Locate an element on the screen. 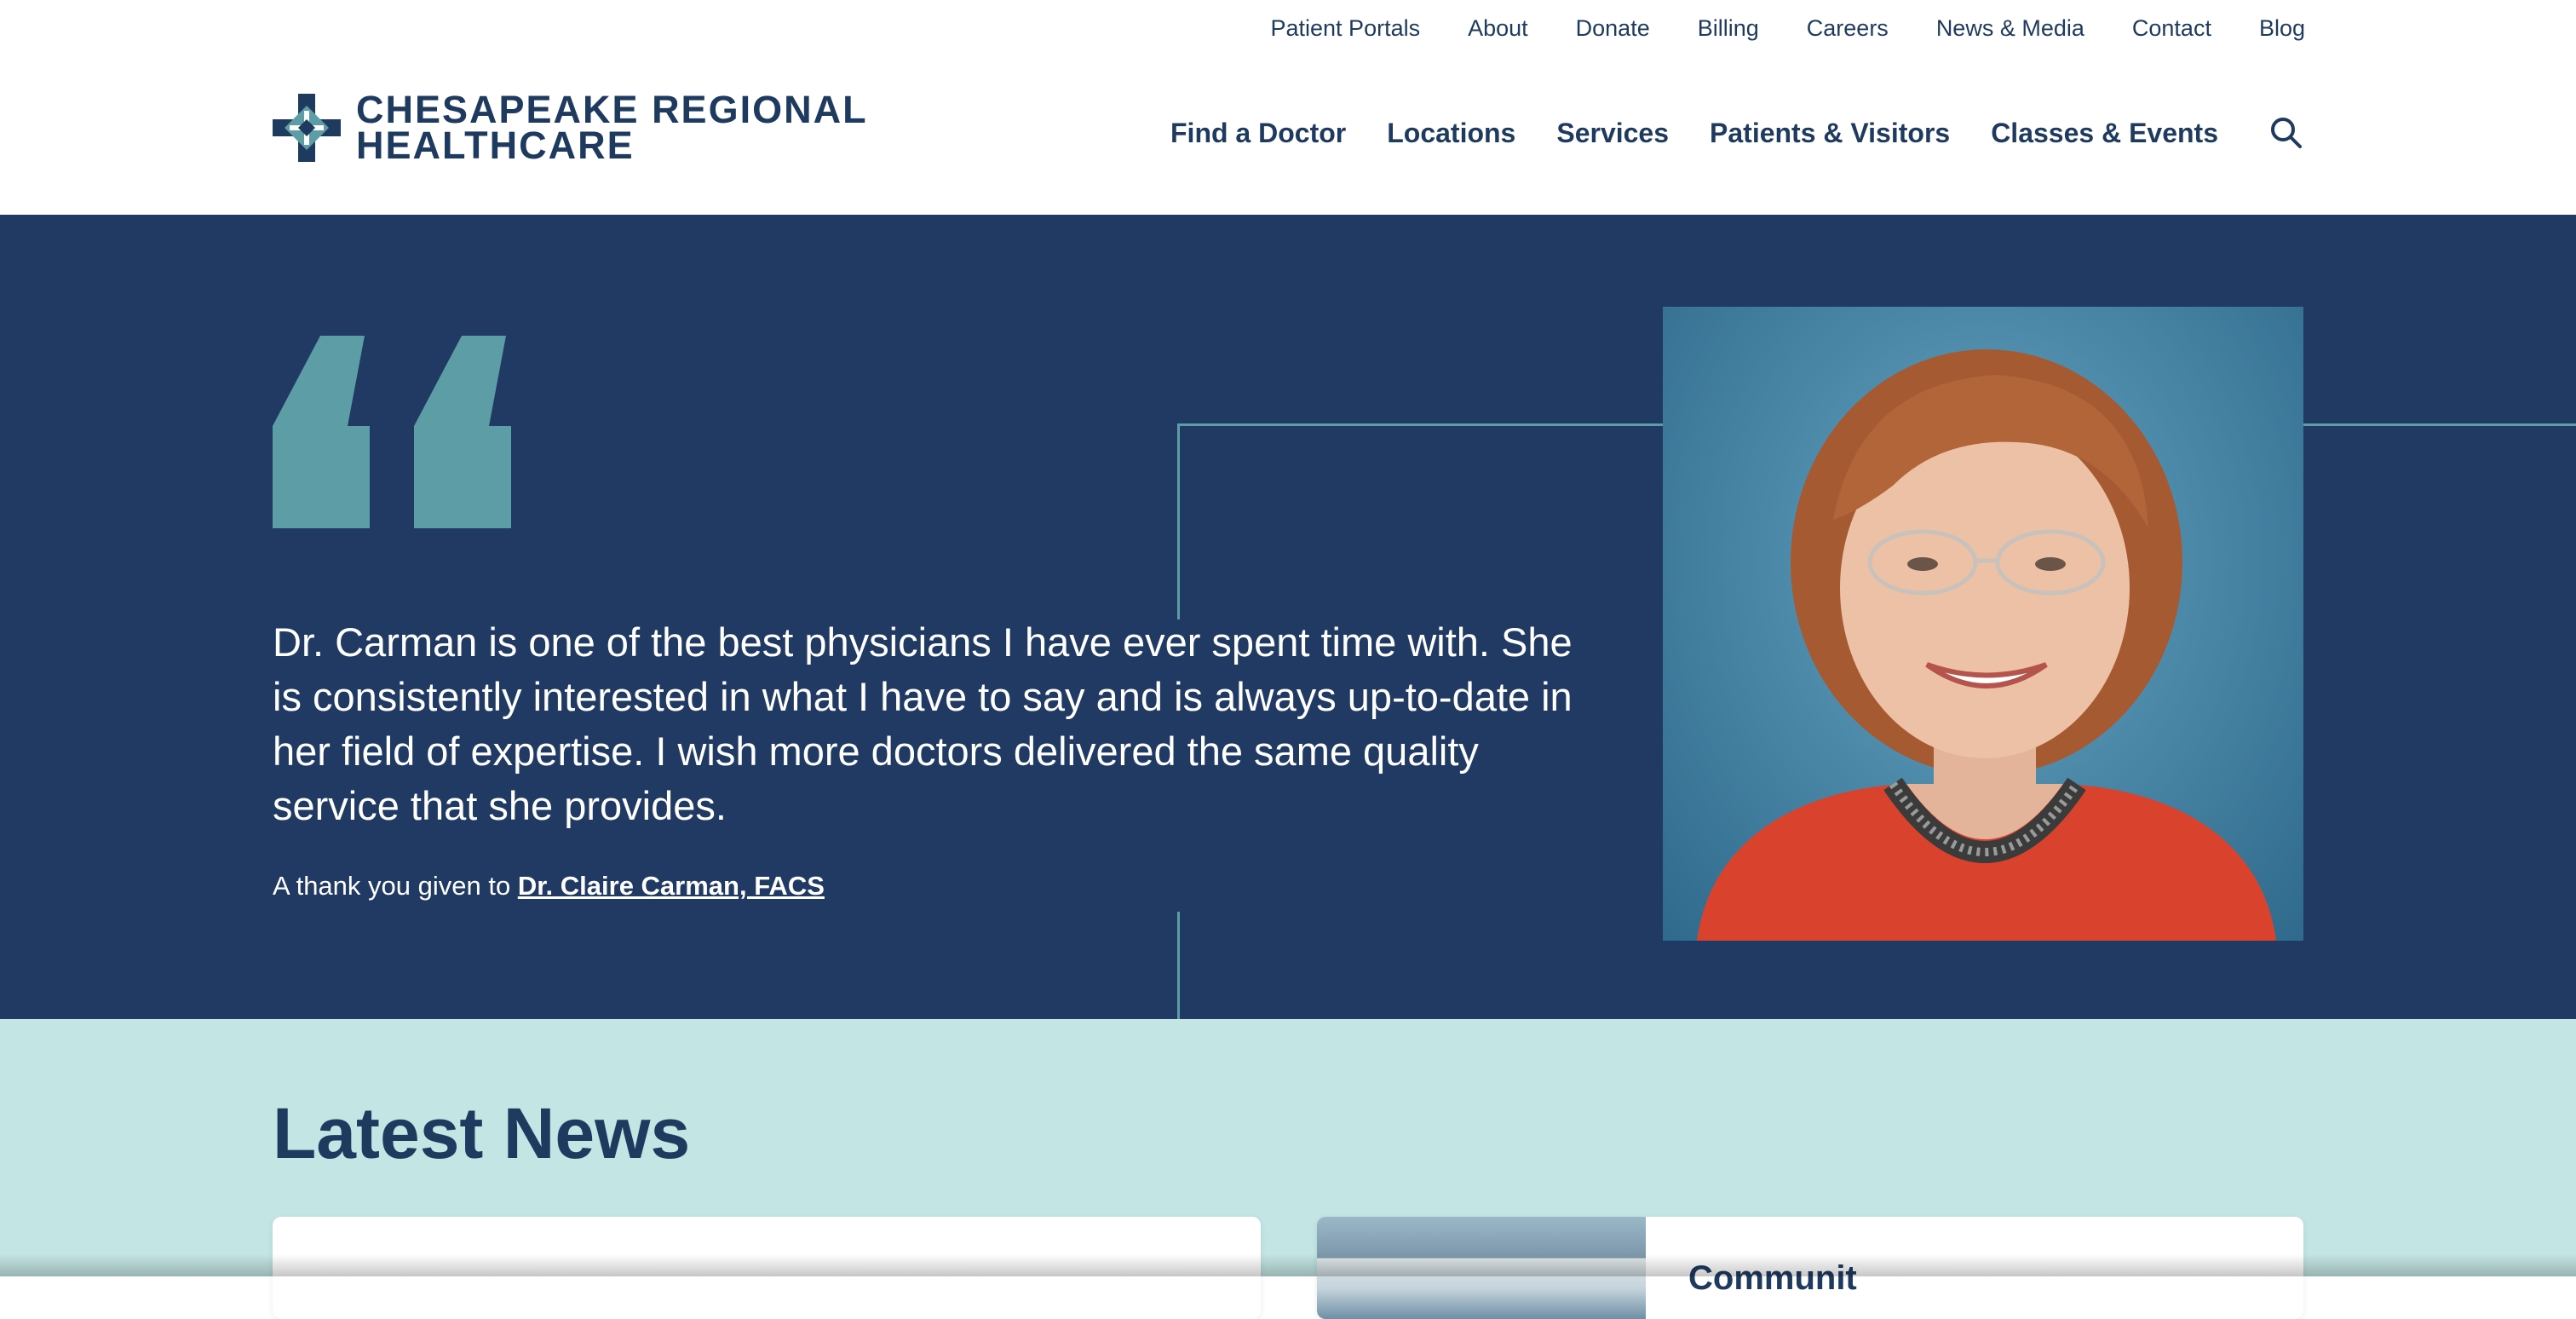 The image size is (2576, 1319). nav-locations: Locations is located at coordinates (1451, 133).